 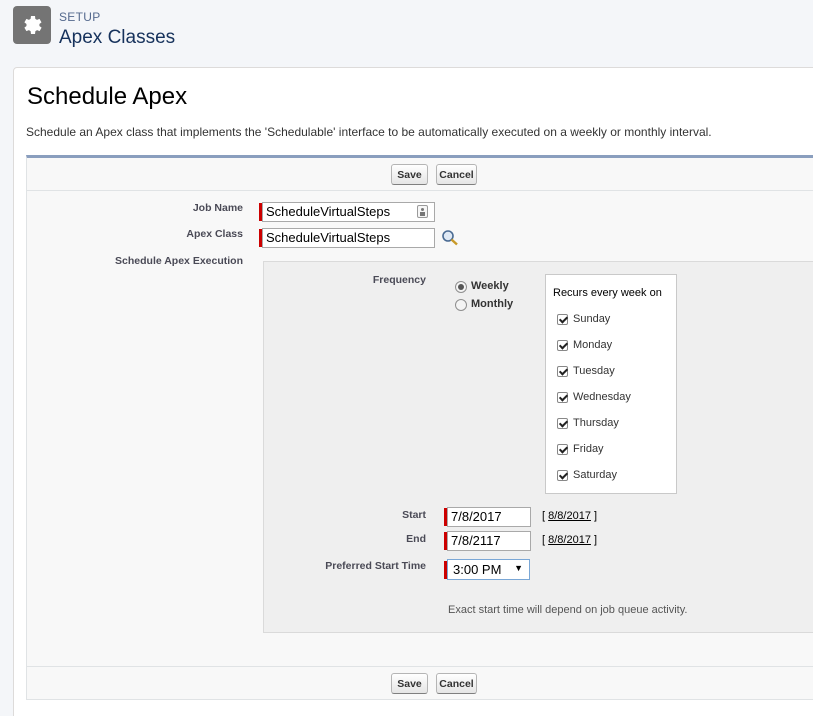 I want to click on save-button-top: Save, so click(x=409, y=174).